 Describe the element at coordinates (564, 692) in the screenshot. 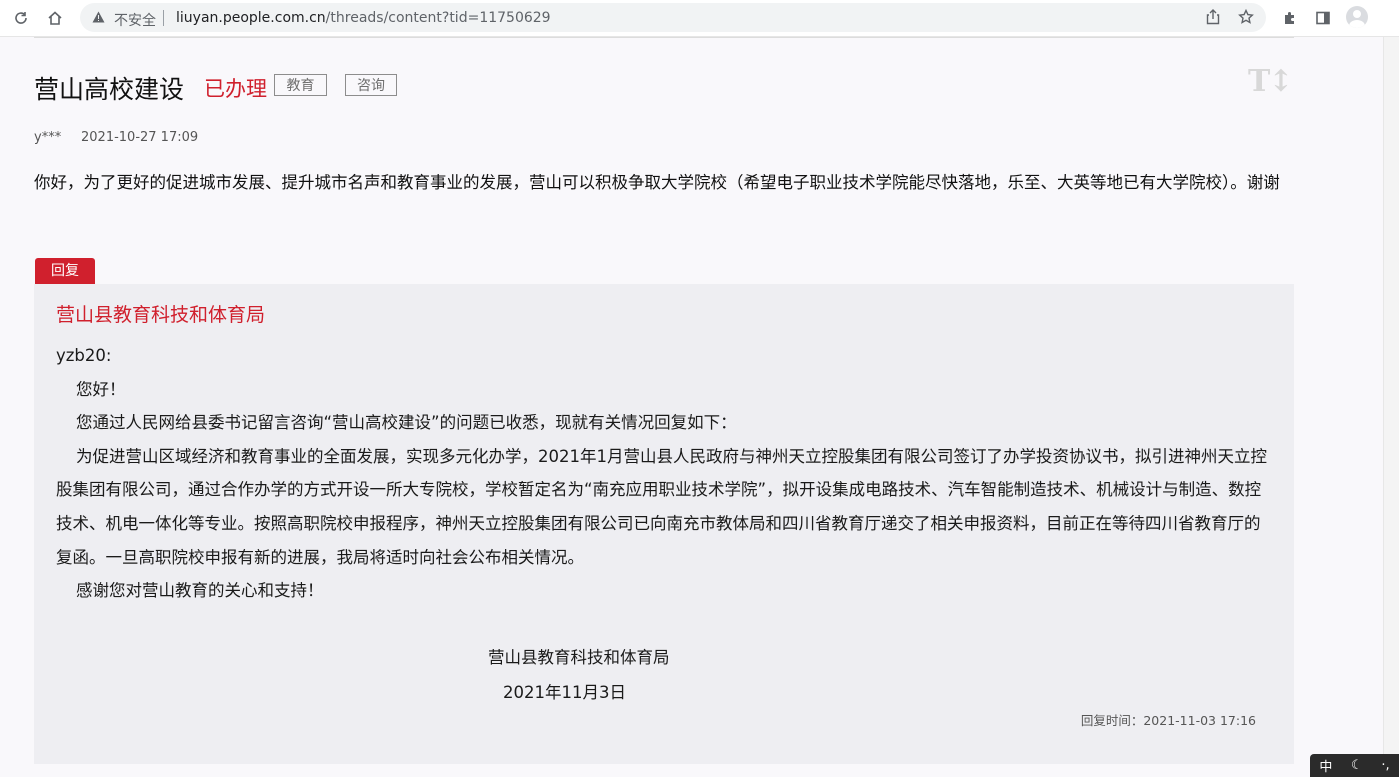

I see `signature-date: 2021年11月3日` at that location.